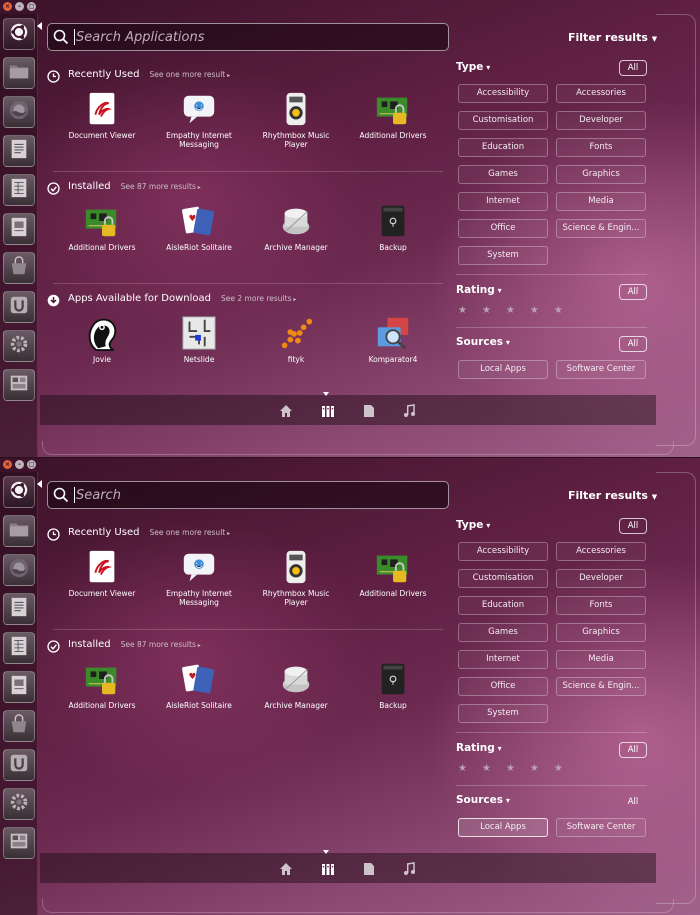 This screenshot has height=915, width=700. I want to click on app-tile: Jovie, so click(102, 338).